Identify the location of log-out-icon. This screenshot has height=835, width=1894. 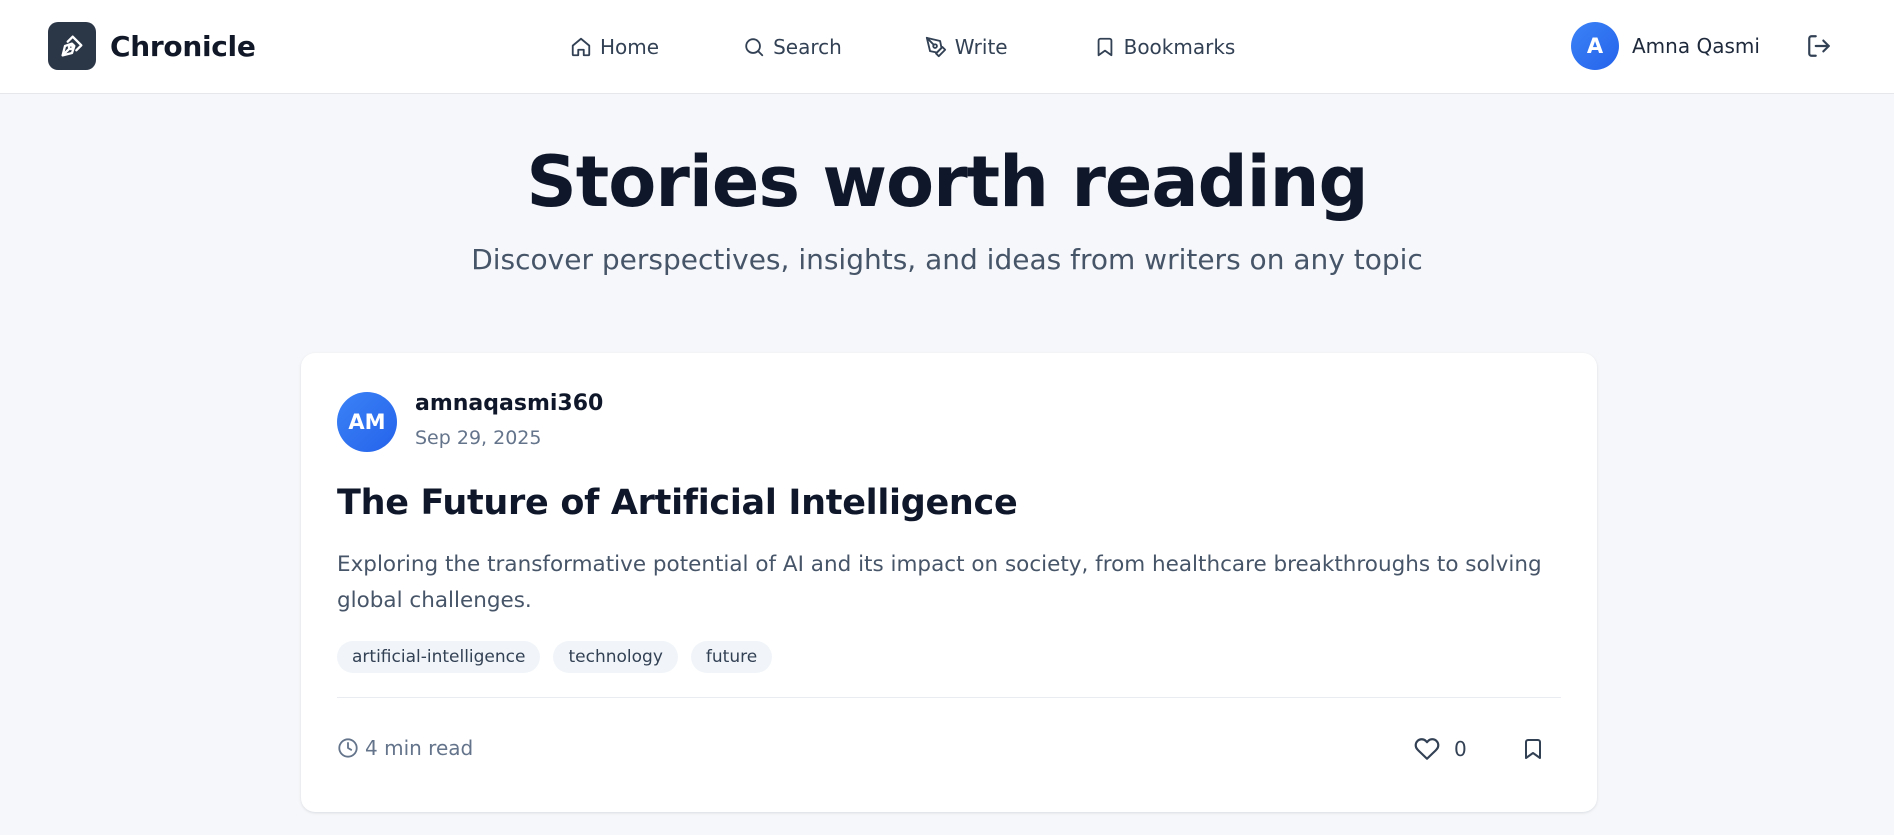
(1819, 46).